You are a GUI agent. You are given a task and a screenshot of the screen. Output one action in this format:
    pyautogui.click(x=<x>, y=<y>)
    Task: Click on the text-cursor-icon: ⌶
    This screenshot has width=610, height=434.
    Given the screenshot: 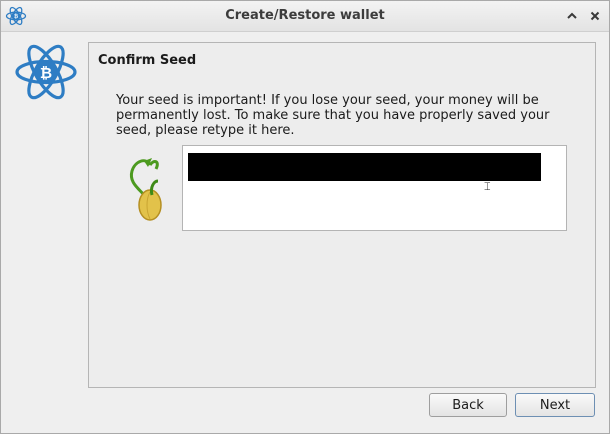 What is the action you would take?
    pyautogui.click(x=487, y=186)
    